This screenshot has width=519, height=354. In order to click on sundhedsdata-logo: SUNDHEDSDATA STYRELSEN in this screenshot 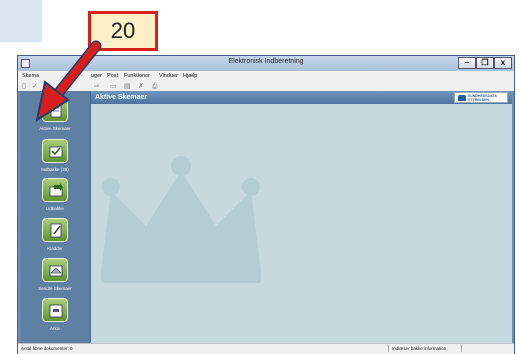, I will do `click(481, 97)`.